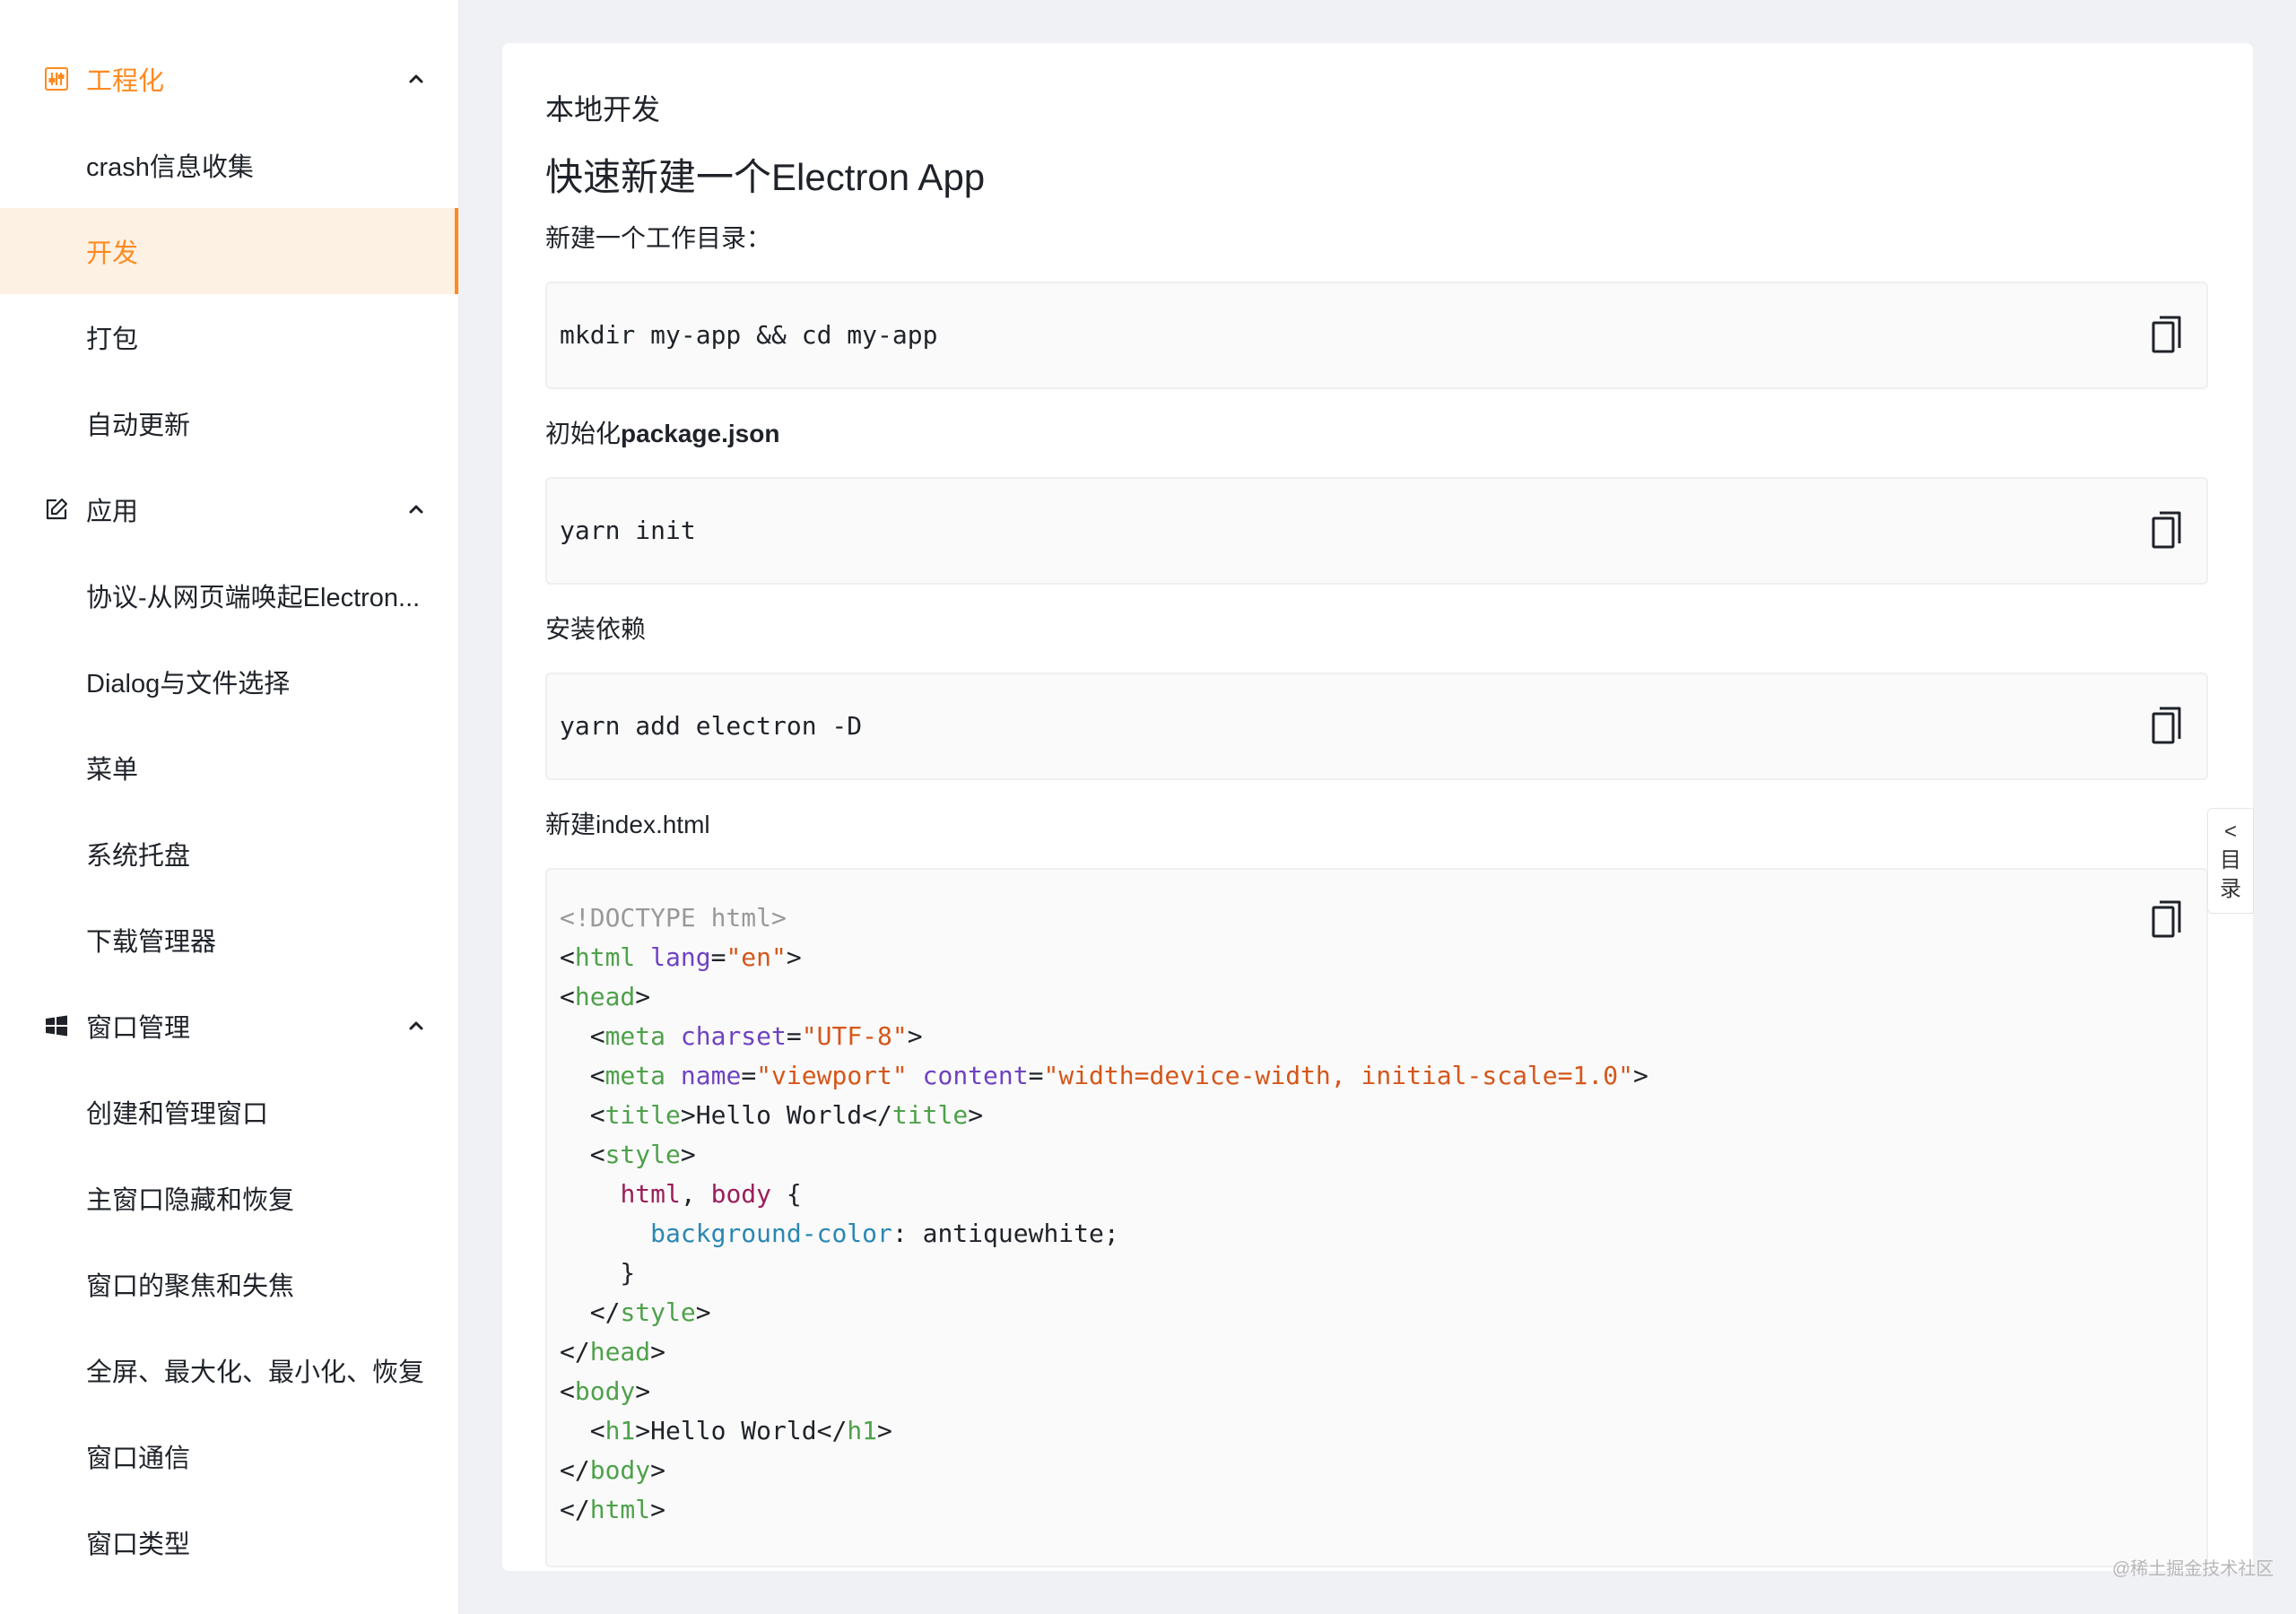 Image resolution: width=2296 pixels, height=1614 pixels. Describe the element at coordinates (2230, 832) in the screenshot. I see `chevron-left-icon: <` at that location.